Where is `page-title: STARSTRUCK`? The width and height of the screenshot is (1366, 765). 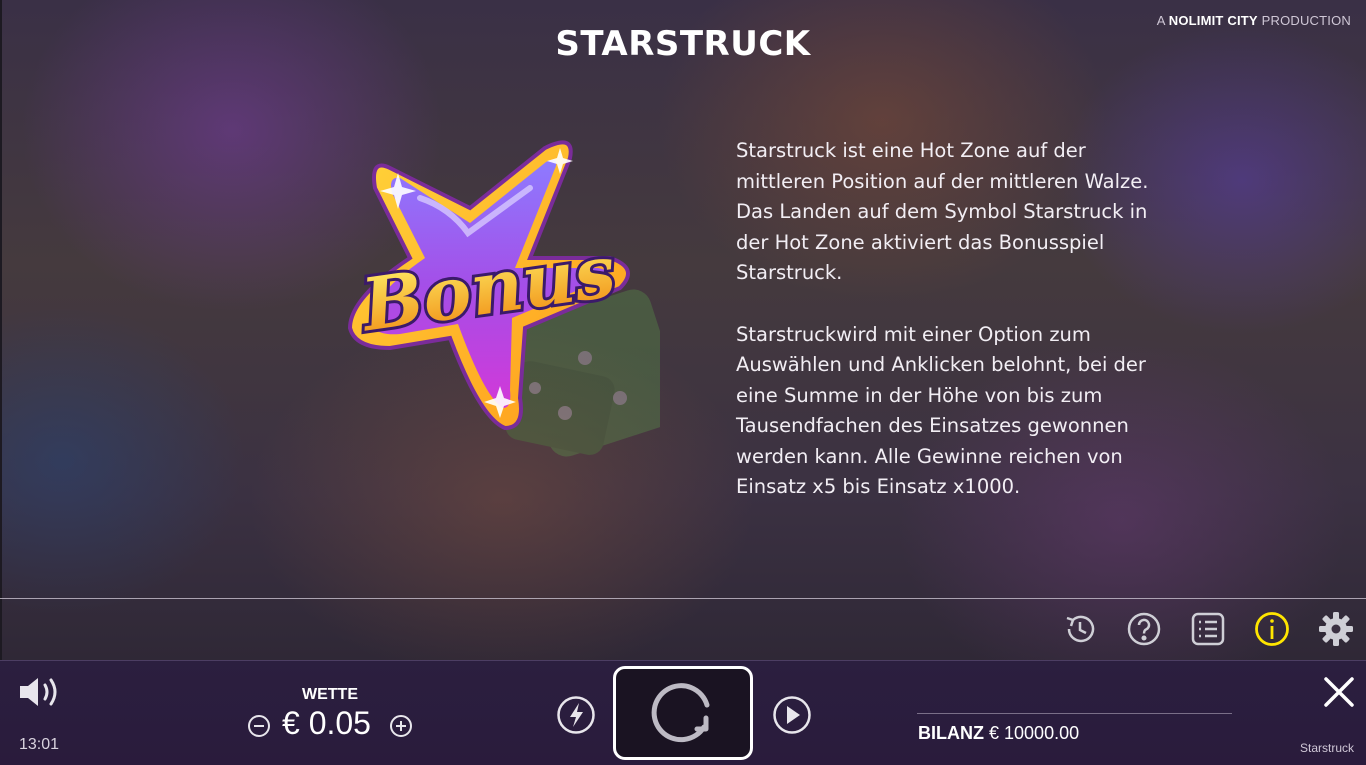 page-title: STARSTRUCK is located at coordinates (683, 44).